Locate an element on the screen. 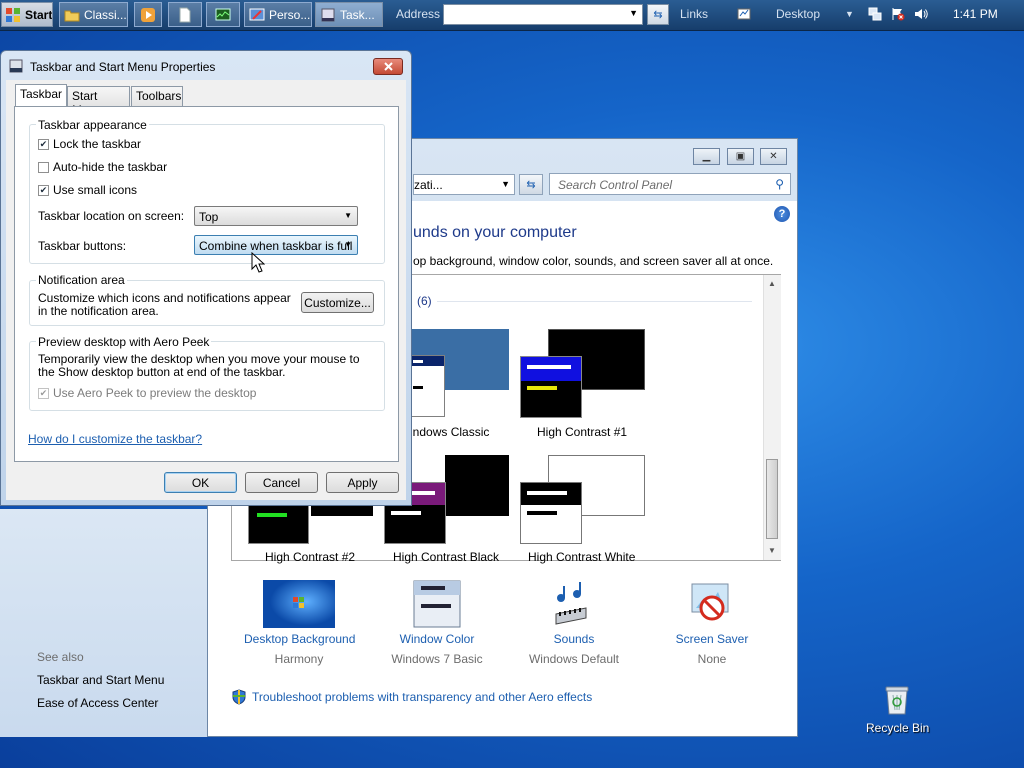 Image resolution: width=1024 pixels, height=768 pixels. theme-label: High Contrast #2 is located at coordinates (310, 557).